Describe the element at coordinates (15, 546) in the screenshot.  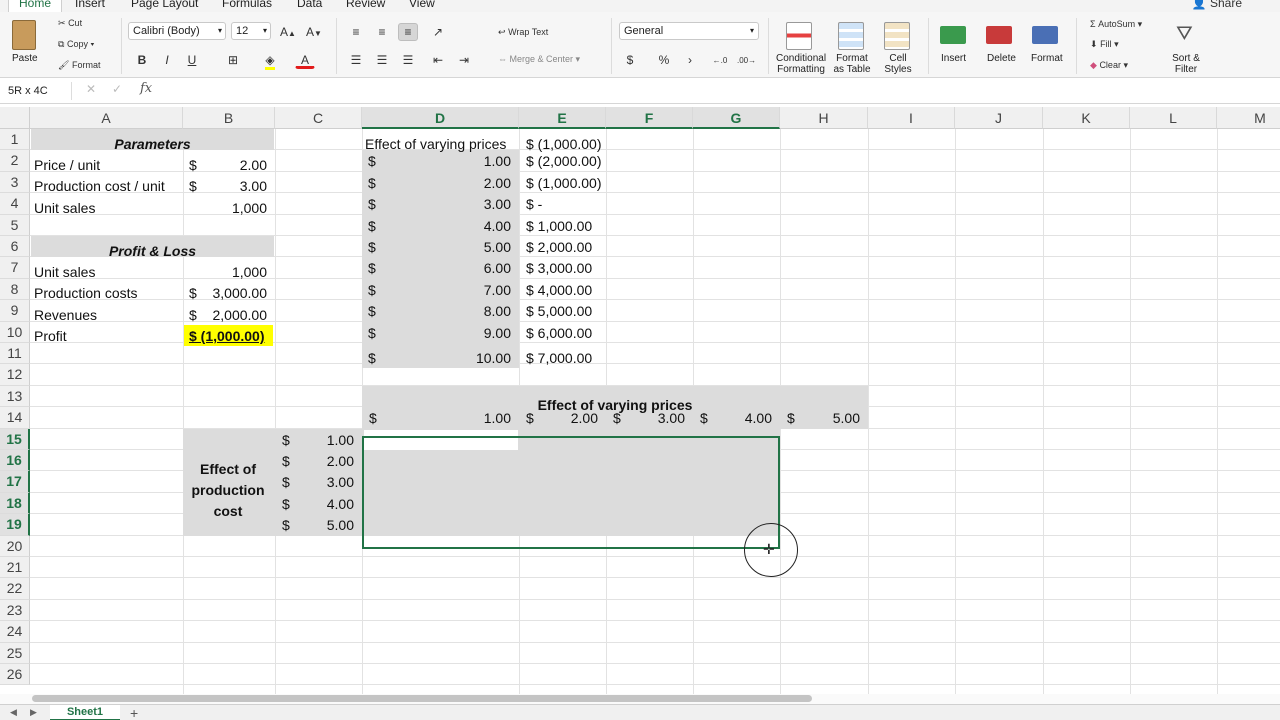
I see `row-header-20: 20` at that location.